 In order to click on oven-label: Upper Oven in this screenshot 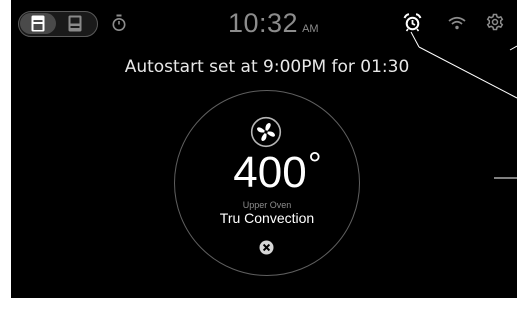, I will do `click(267, 205)`.